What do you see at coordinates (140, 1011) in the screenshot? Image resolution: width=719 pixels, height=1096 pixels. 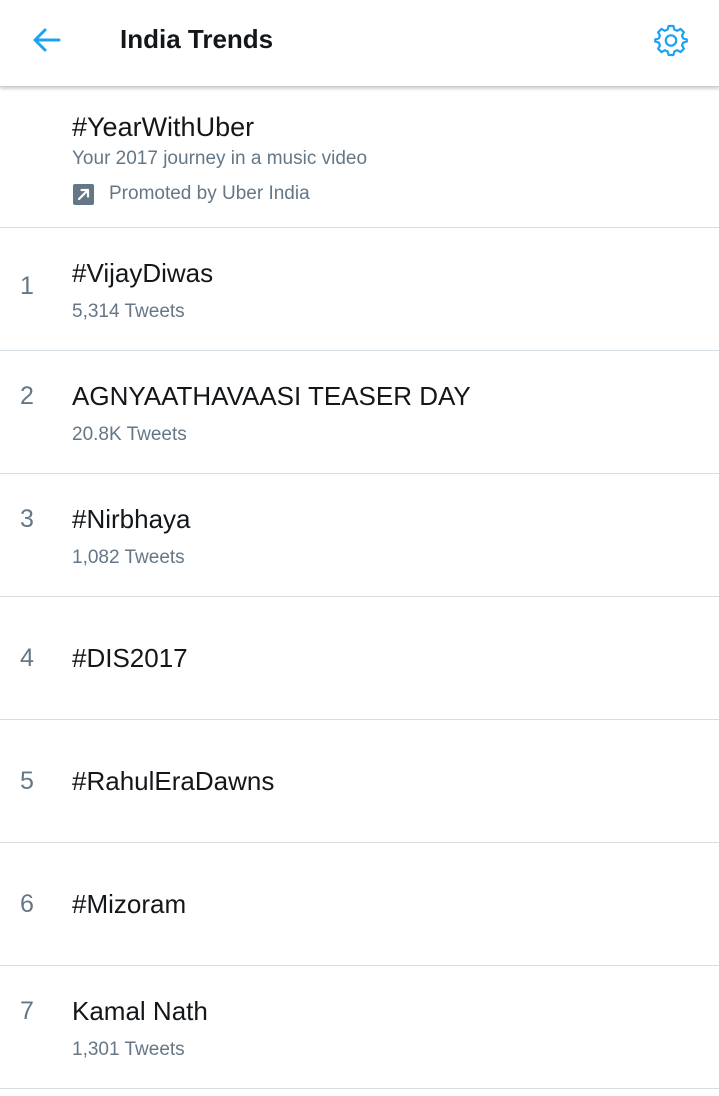 I see `trend-name: Kamal Nath` at bounding box center [140, 1011].